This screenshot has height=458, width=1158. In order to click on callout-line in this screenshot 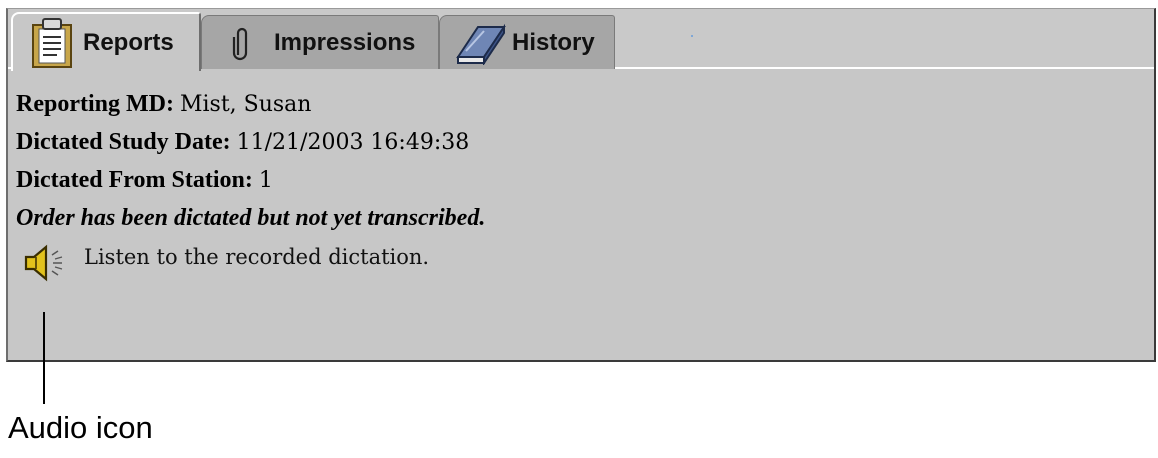, I will do `click(44, 358)`.